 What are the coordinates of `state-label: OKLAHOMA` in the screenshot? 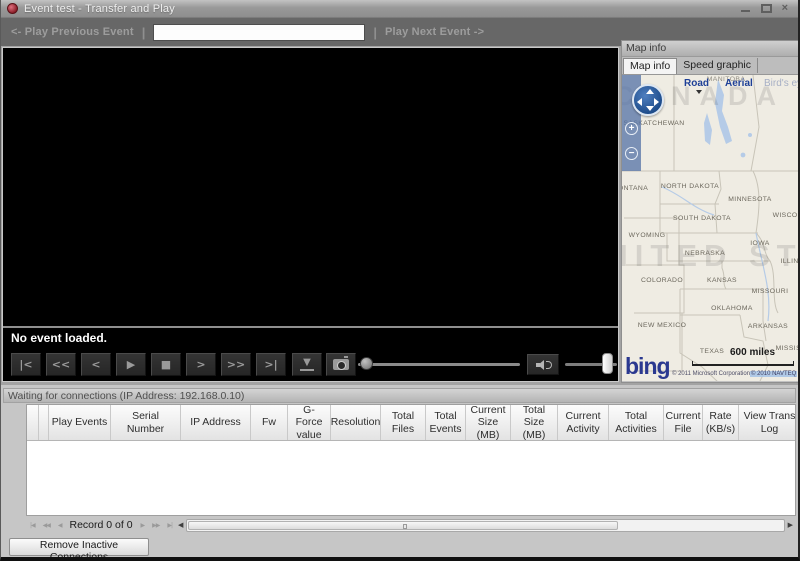 It's located at (732, 308).